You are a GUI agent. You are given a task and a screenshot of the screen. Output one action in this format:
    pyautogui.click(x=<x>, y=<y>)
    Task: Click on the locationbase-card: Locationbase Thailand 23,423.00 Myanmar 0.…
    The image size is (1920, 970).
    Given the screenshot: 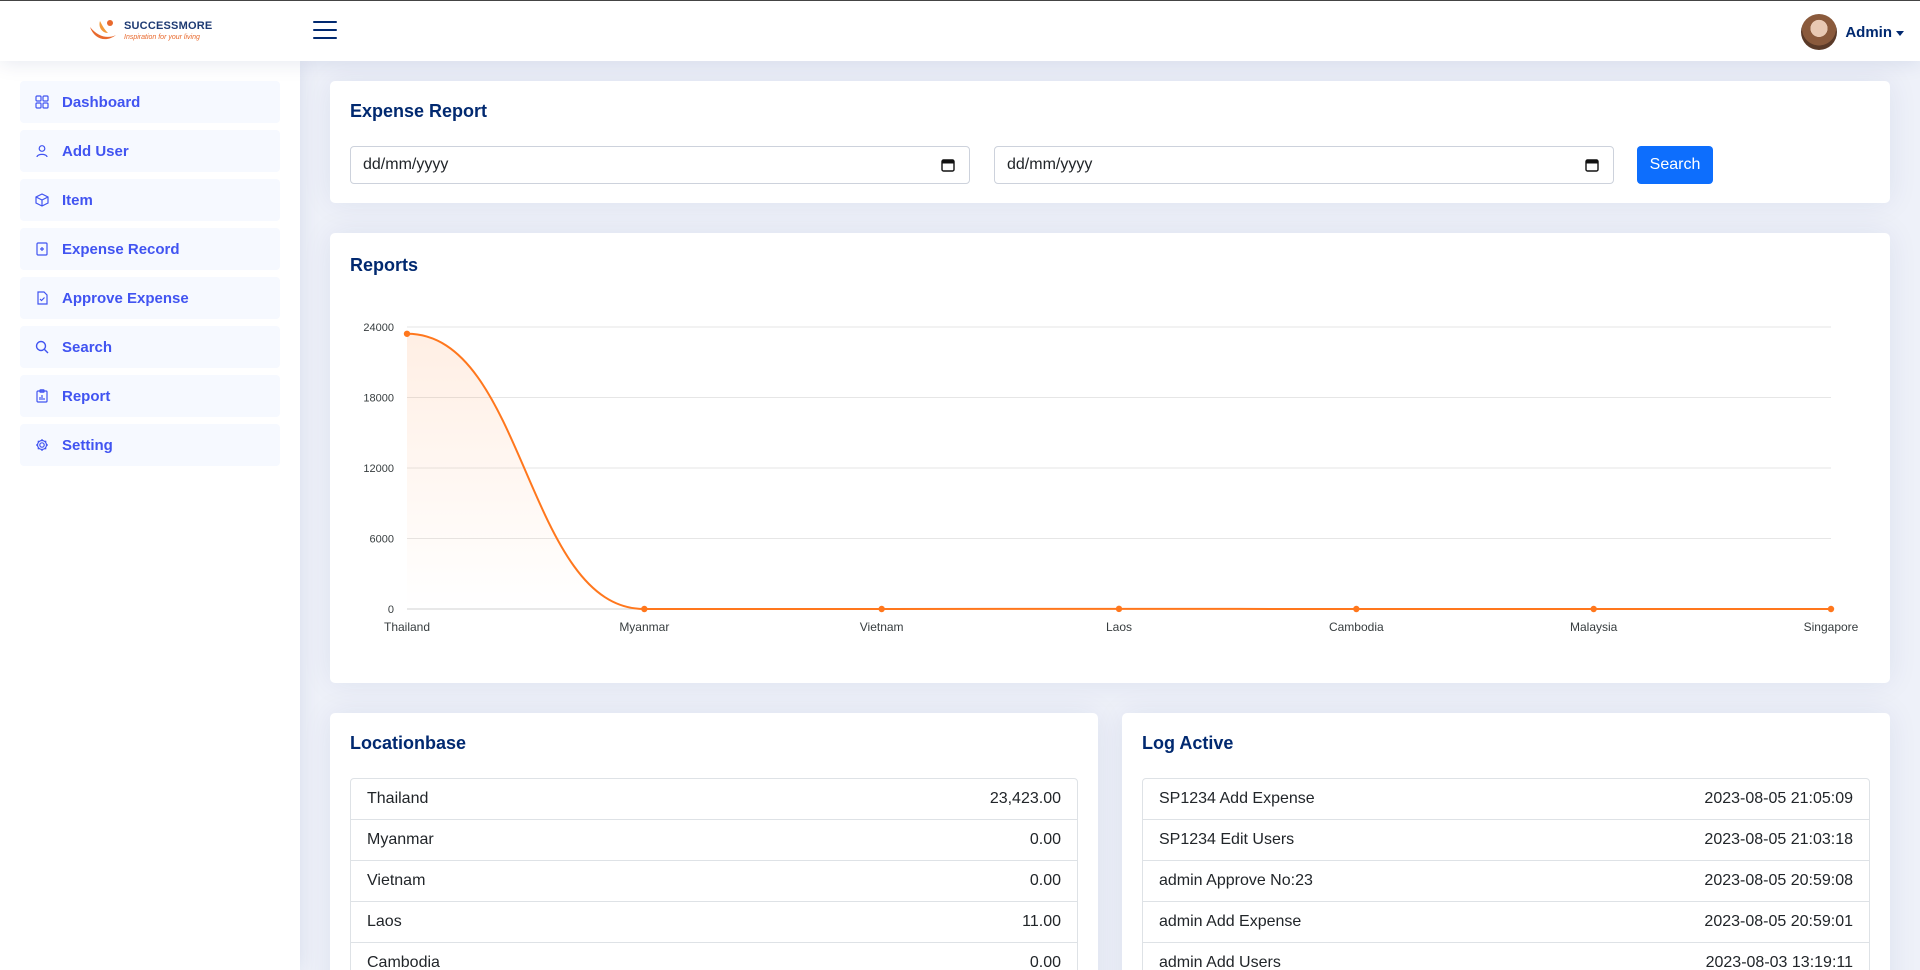 What is the action you would take?
    pyautogui.click(x=714, y=841)
    